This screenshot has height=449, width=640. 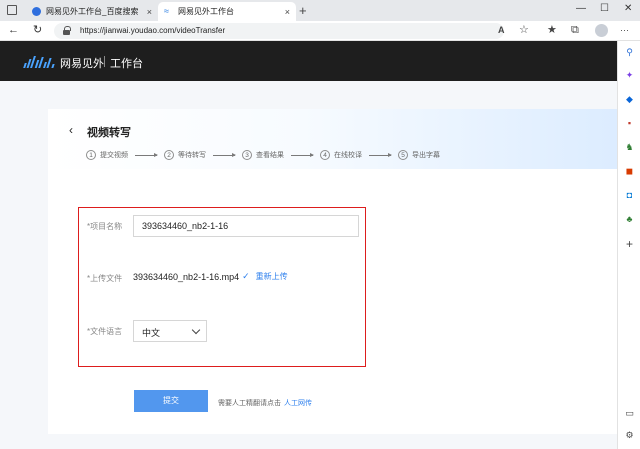 I want to click on youdao-favicon-icon: ≈, so click(x=166, y=11).